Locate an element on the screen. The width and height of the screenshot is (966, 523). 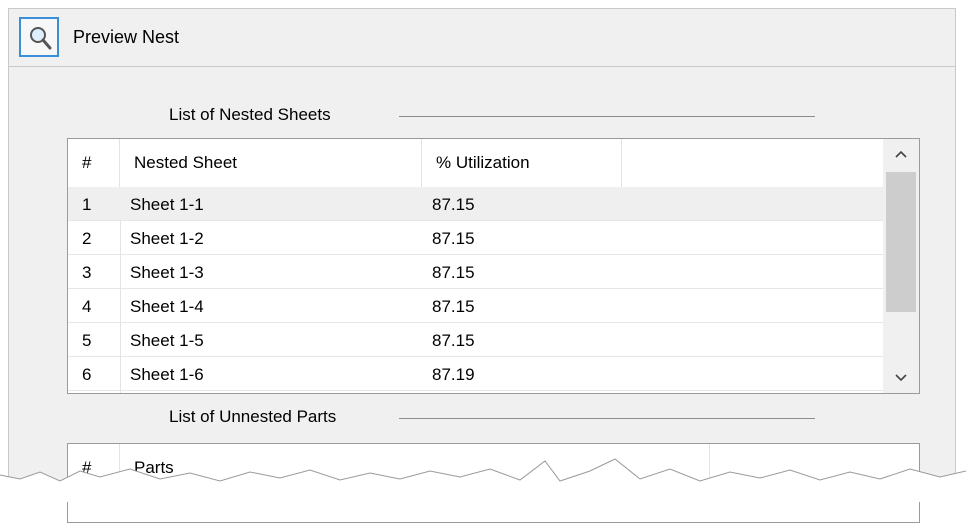
scroll-up-arrow is located at coordinates (901, 154).